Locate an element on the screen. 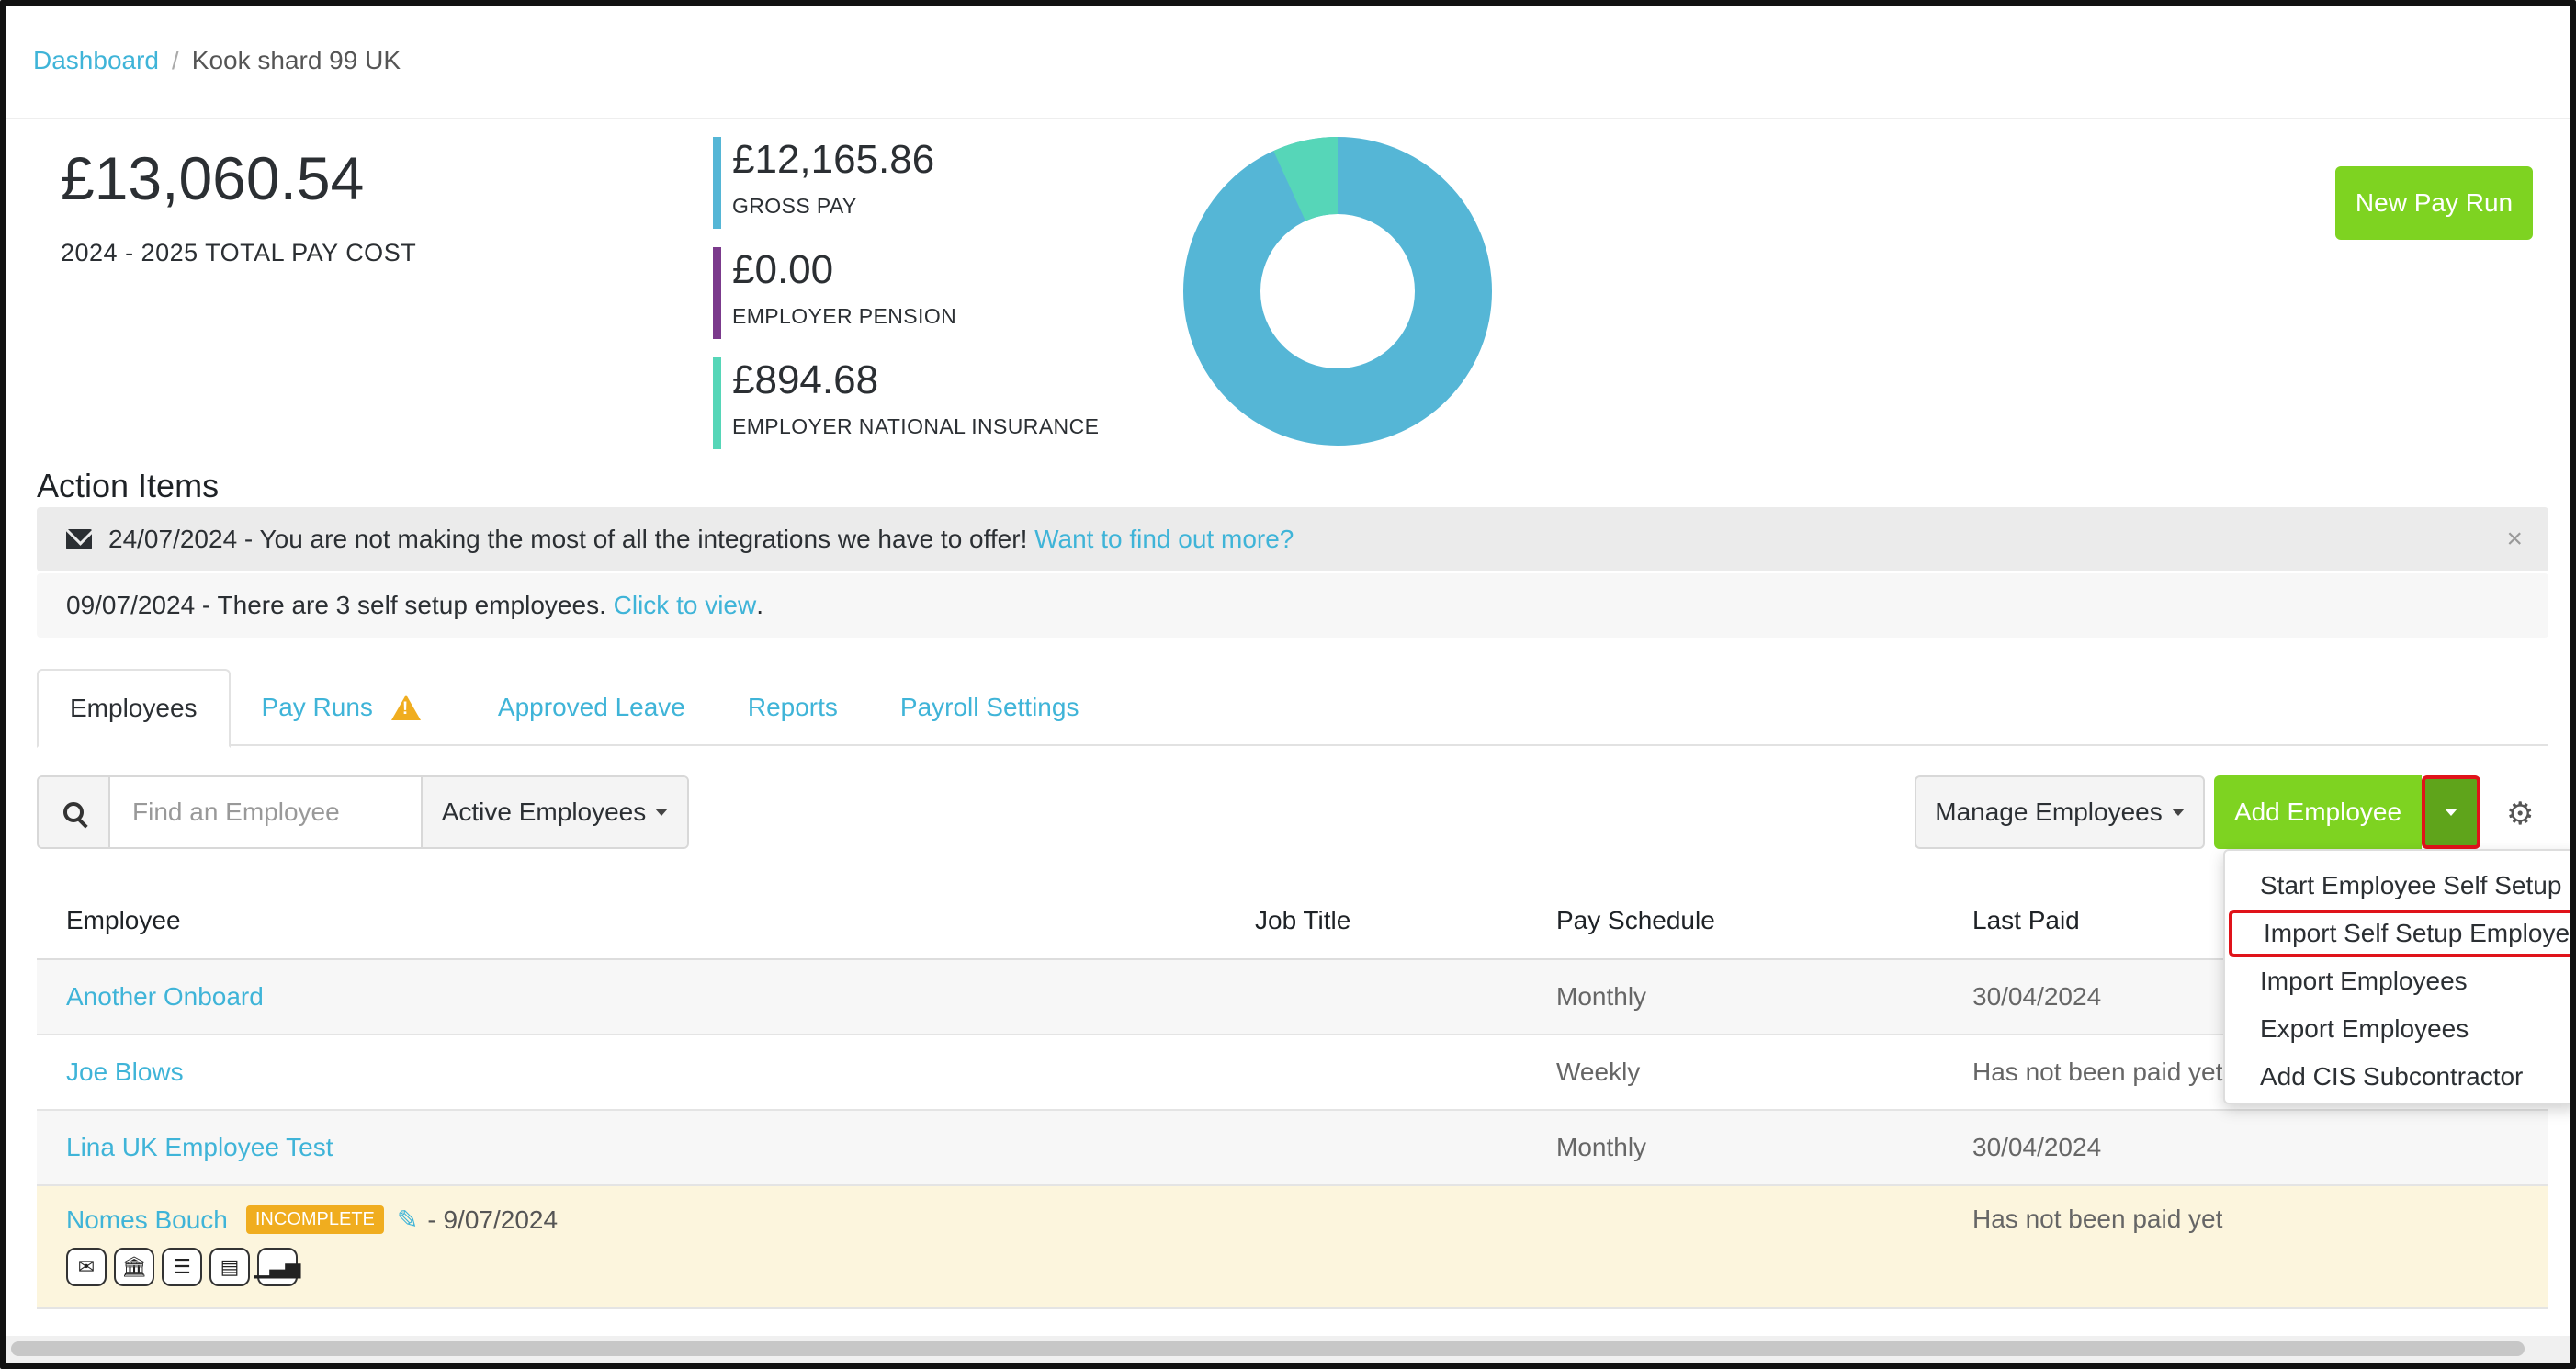 Image resolution: width=2576 pixels, height=1369 pixels. tab-payroll-settings: Payroll Settings is located at coordinates (990, 707).